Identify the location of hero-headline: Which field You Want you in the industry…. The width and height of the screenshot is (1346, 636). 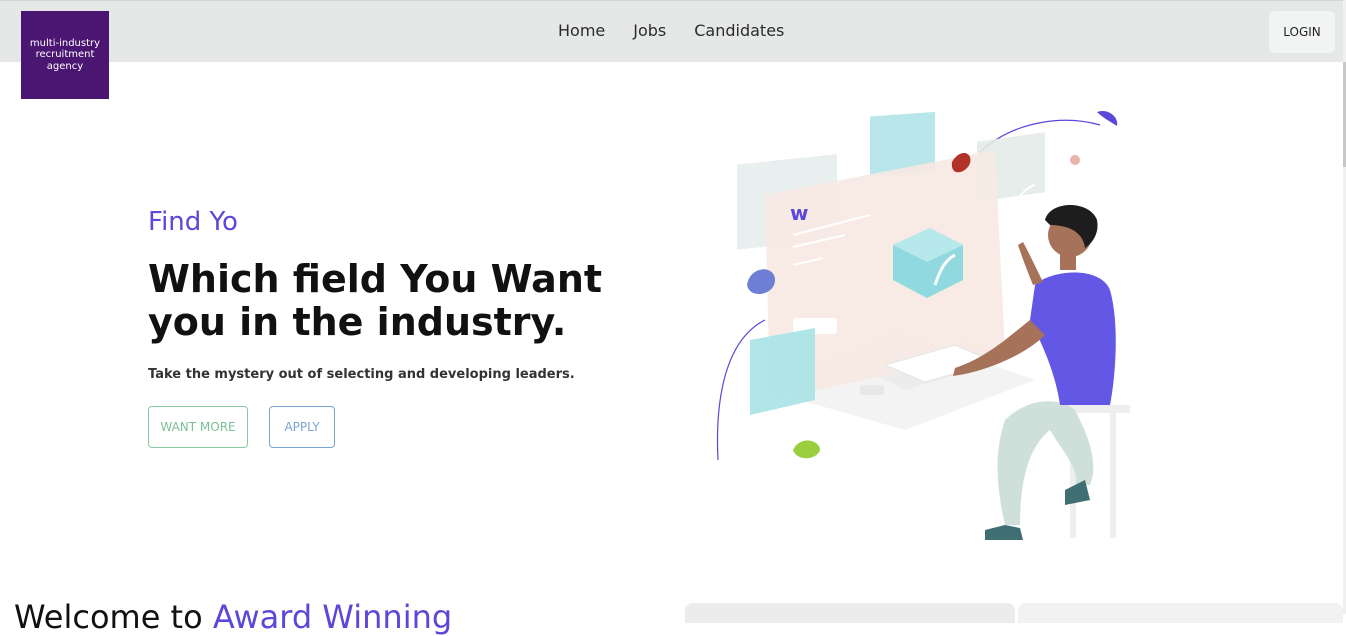
(375, 300).